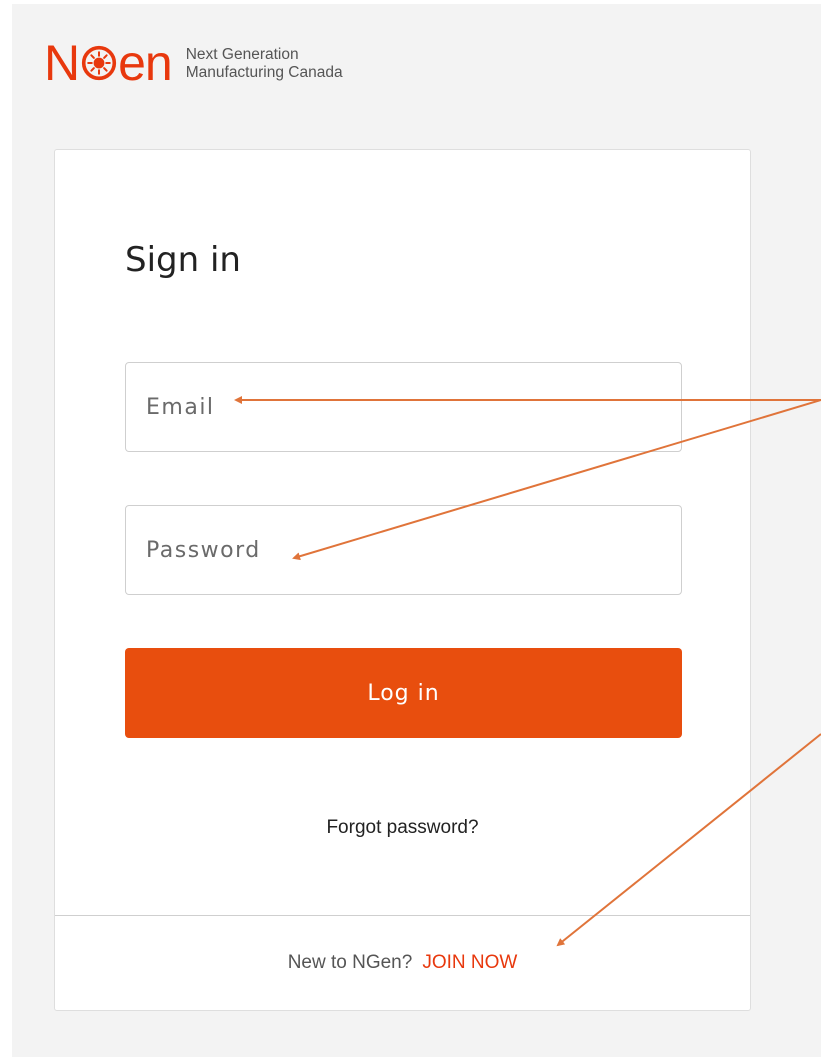 The width and height of the screenshot is (821, 1057). What do you see at coordinates (402, 915) in the screenshot?
I see `divider` at bounding box center [402, 915].